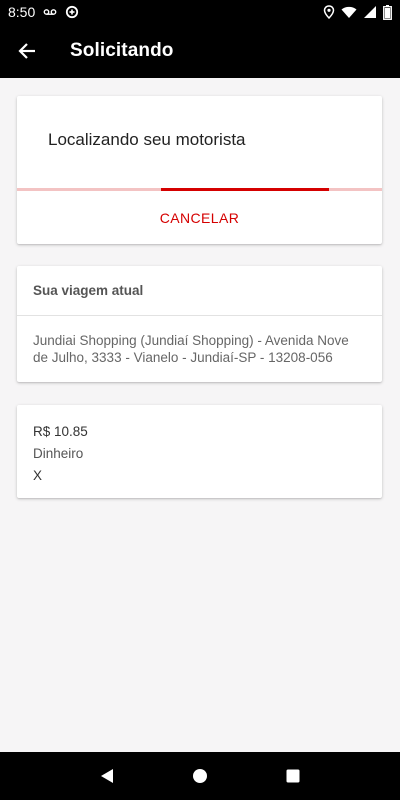 The height and width of the screenshot is (800, 400). Describe the element at coordinates (387, 12) in the screenshot. I see `battery-icon` at that location.